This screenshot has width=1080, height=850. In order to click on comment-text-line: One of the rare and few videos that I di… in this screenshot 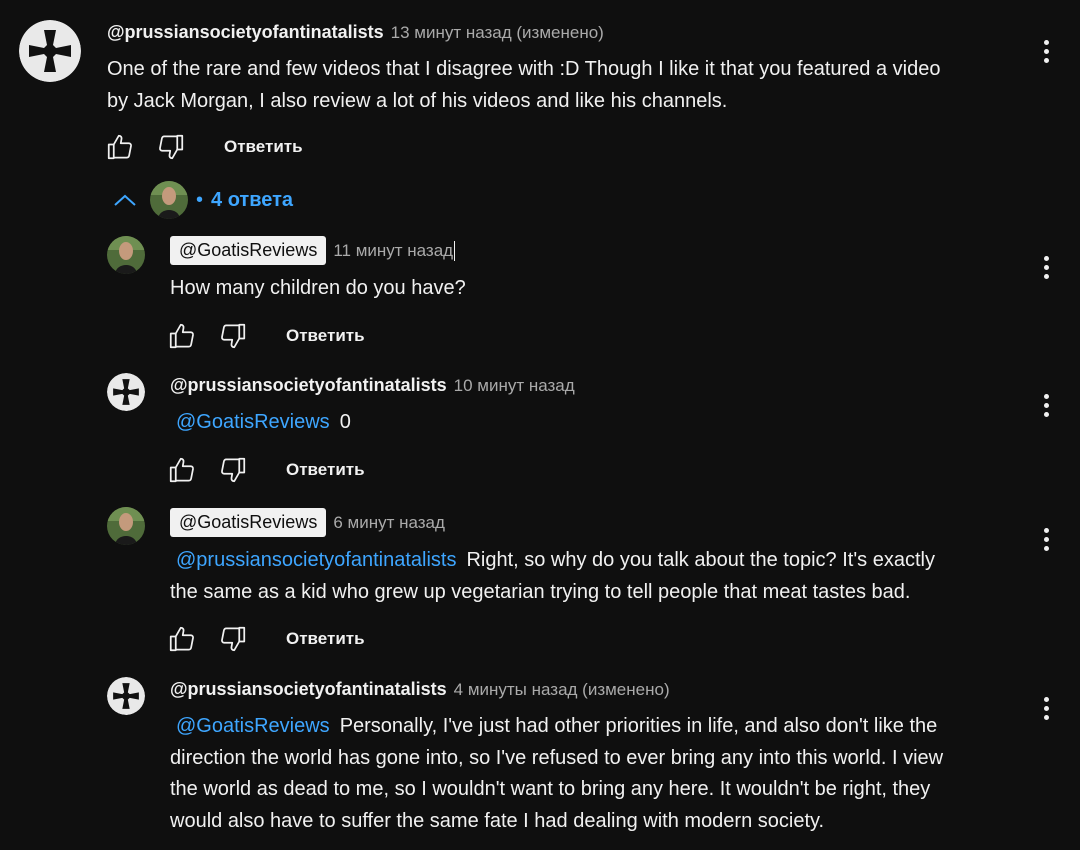, I will do `click(524, 69)`.